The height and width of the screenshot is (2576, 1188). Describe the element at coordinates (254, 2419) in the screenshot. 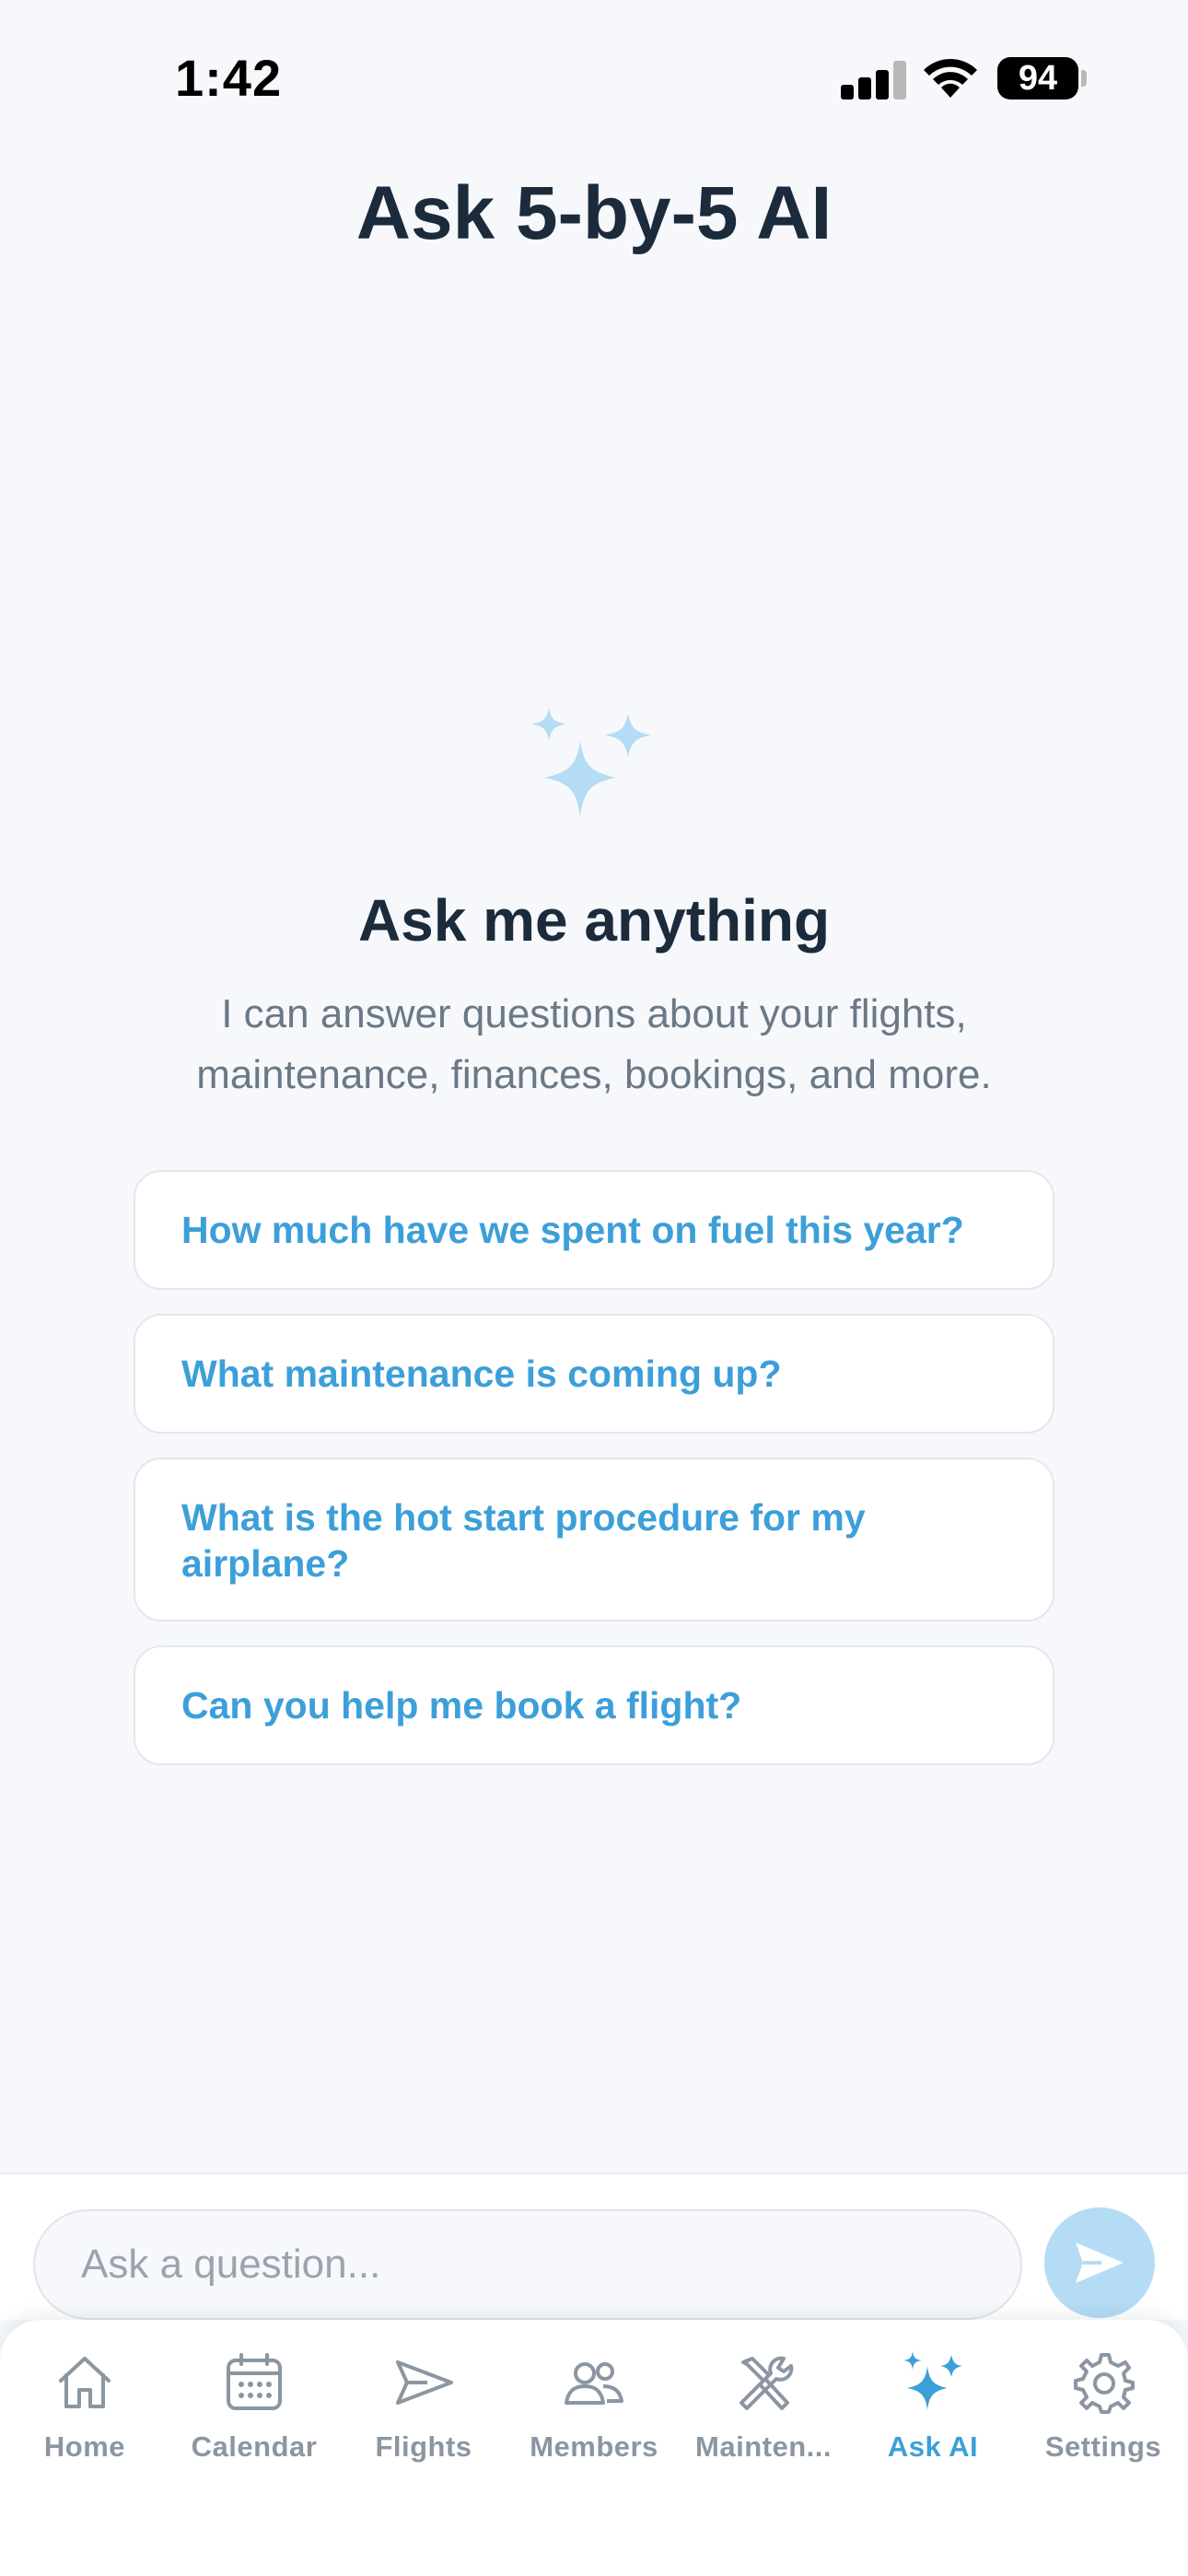

I see `tab-calendar: Calendar` at that location.